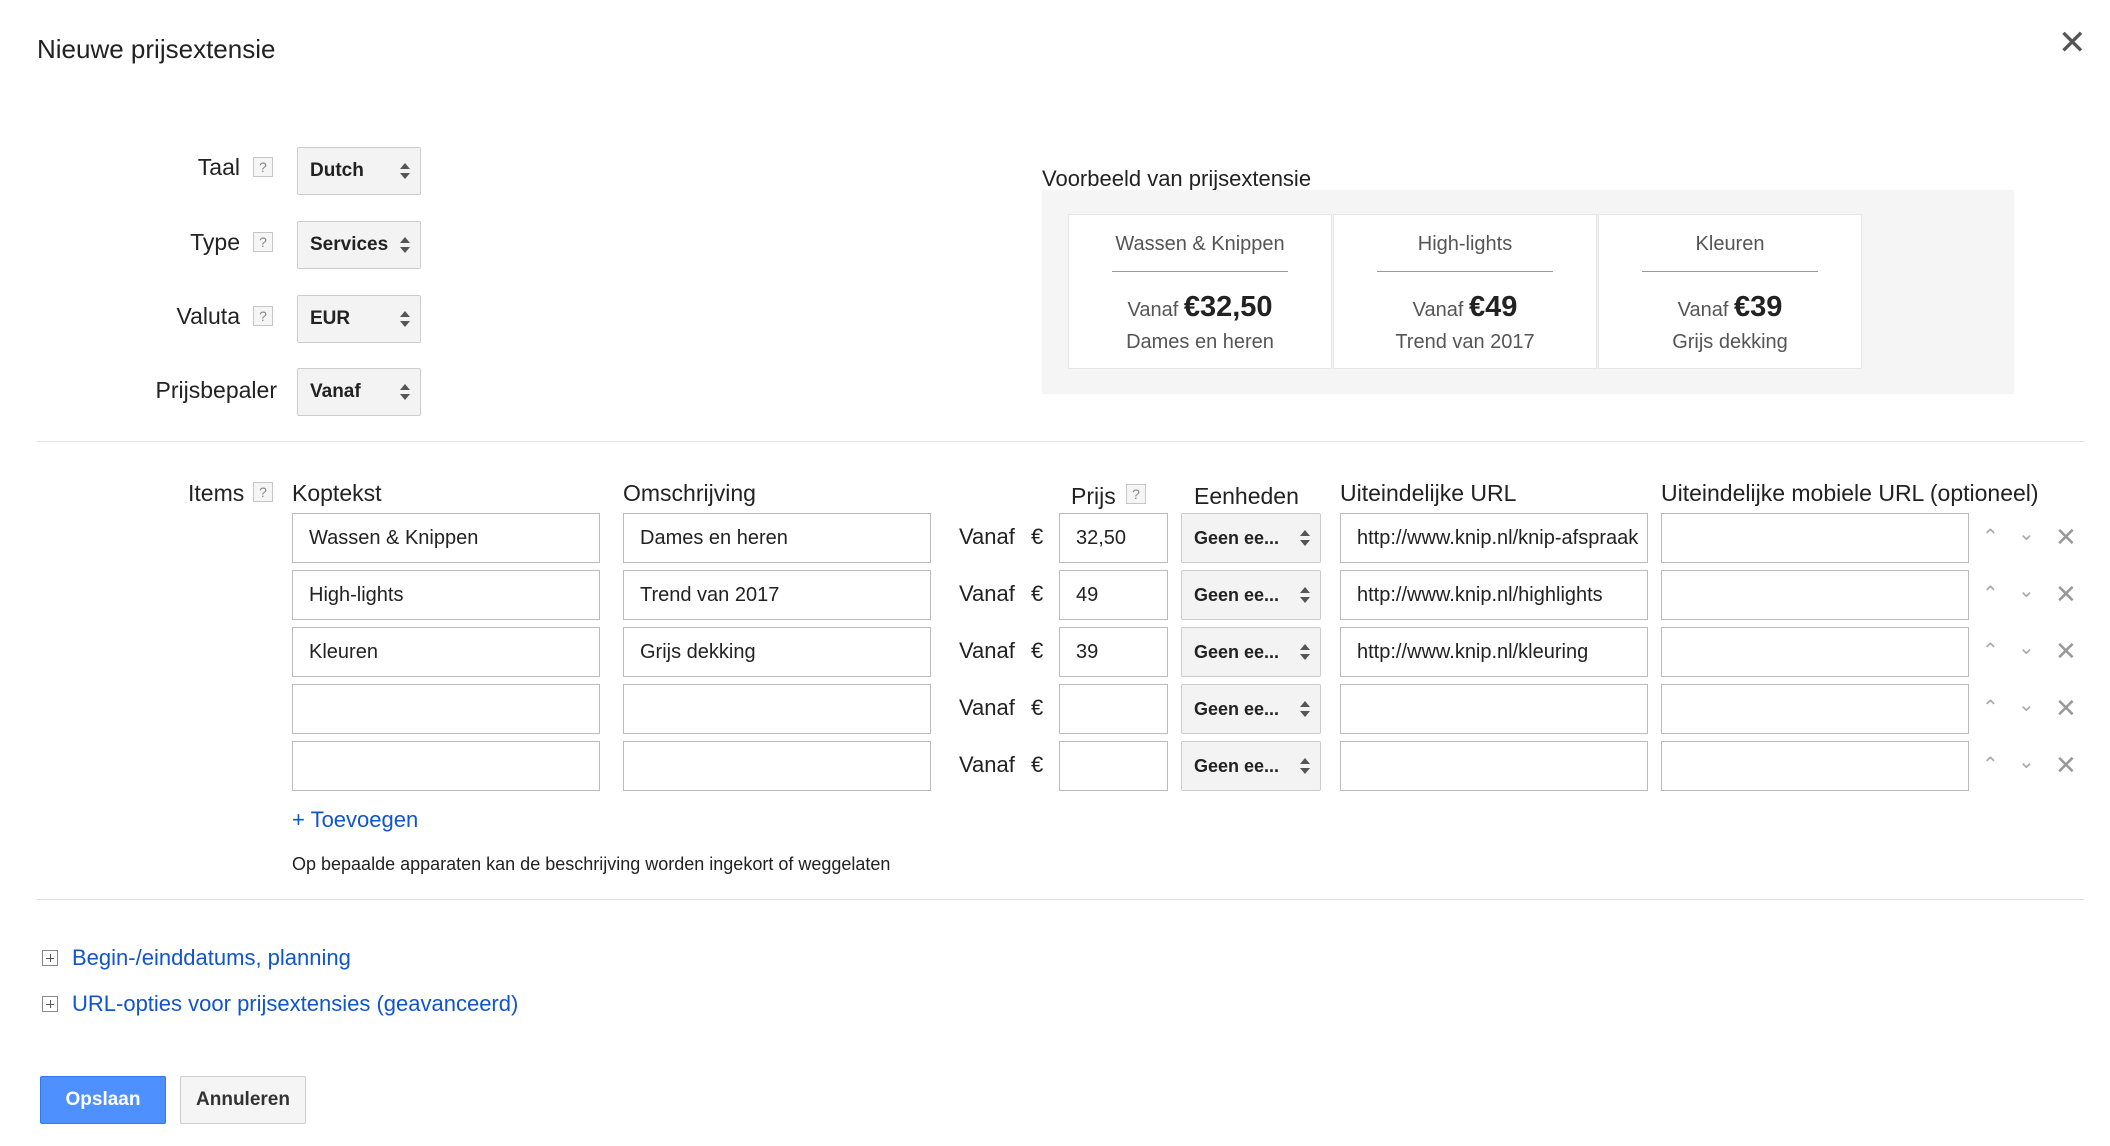  Describe the element at coordinates (2072, 43) in the screenshot. I see `close-icon: ✕` at that location.